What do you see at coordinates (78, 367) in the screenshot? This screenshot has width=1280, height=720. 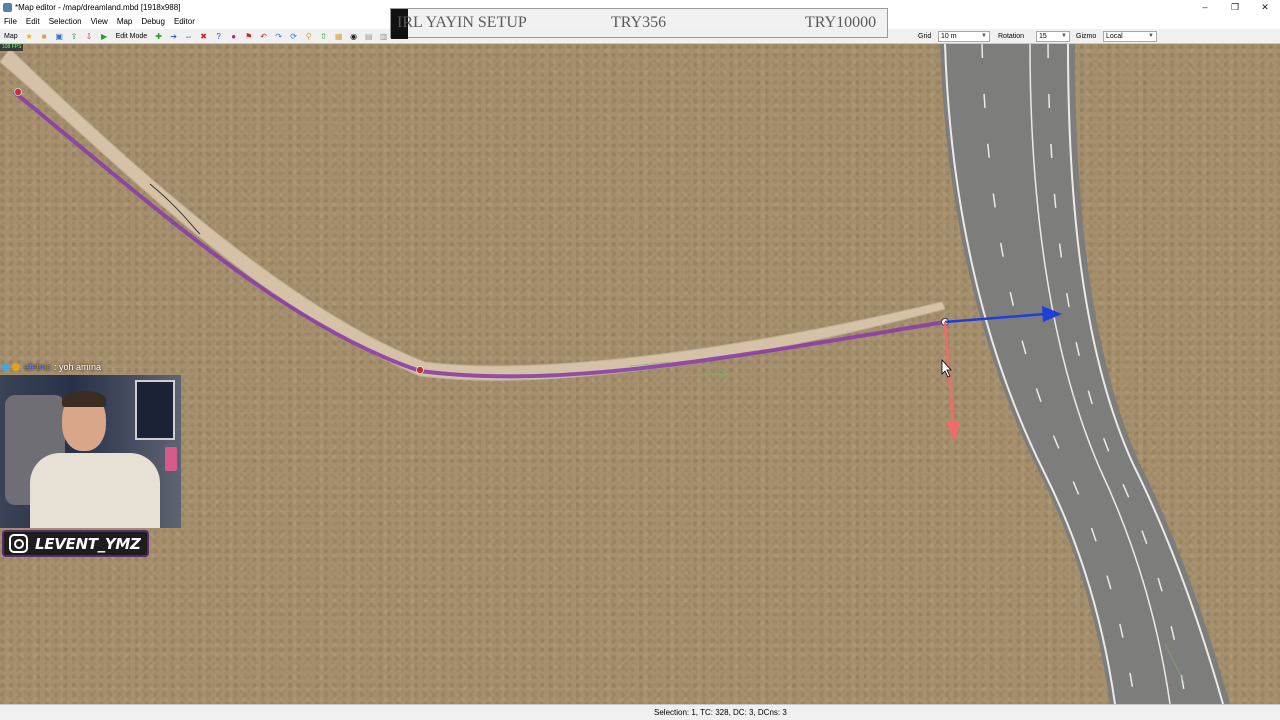 I see `chat-text: : yoh amına` at bounding box center [78, 367].